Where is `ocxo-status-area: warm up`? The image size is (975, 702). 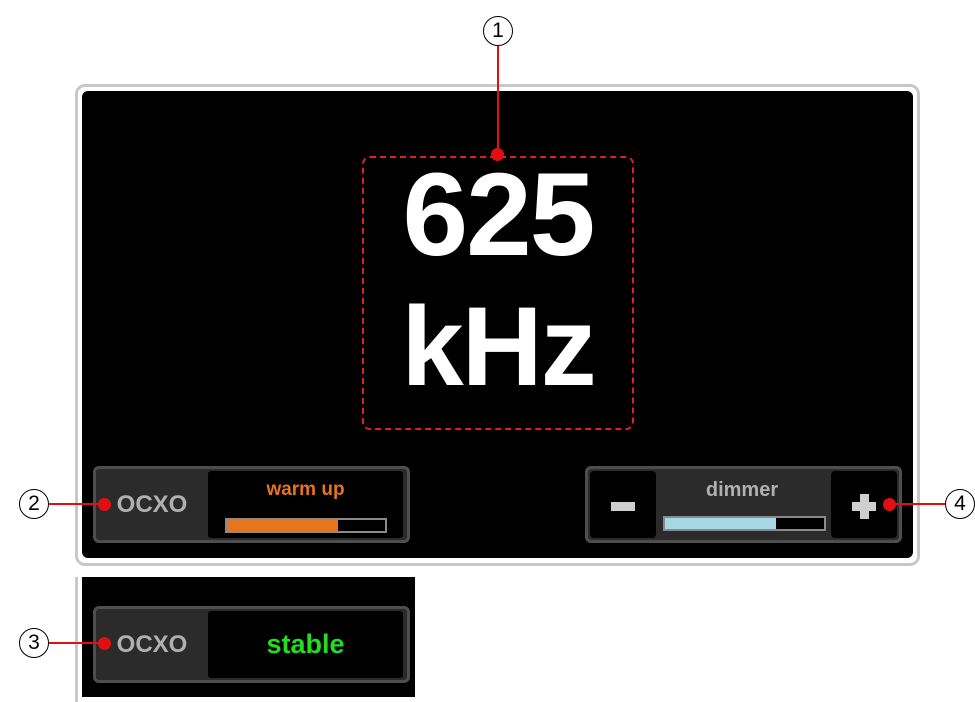 ocxo-status-area: warm up is located at coordinates (305, 504).